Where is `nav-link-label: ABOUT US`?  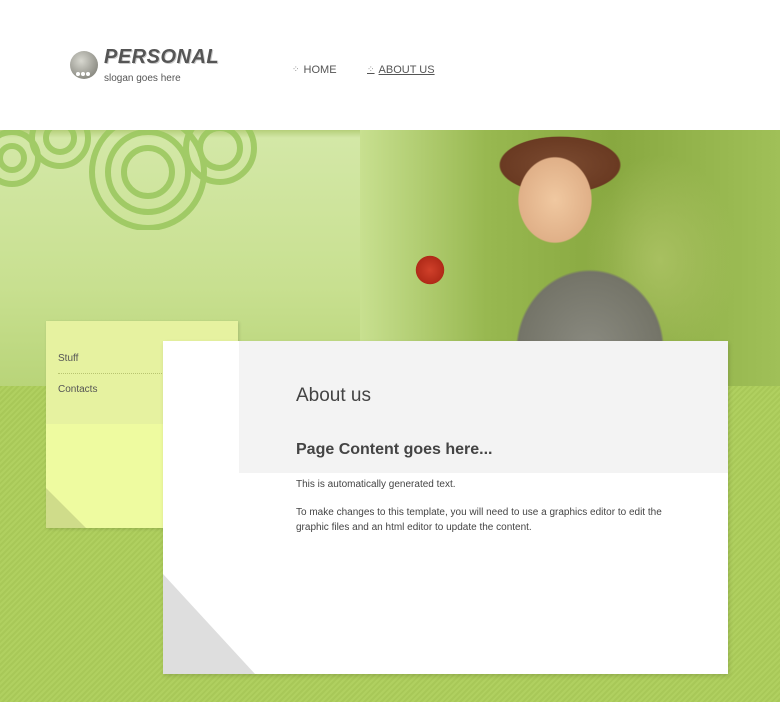
nav-link-label: ABOUT US is located at coordinates (406, 69).